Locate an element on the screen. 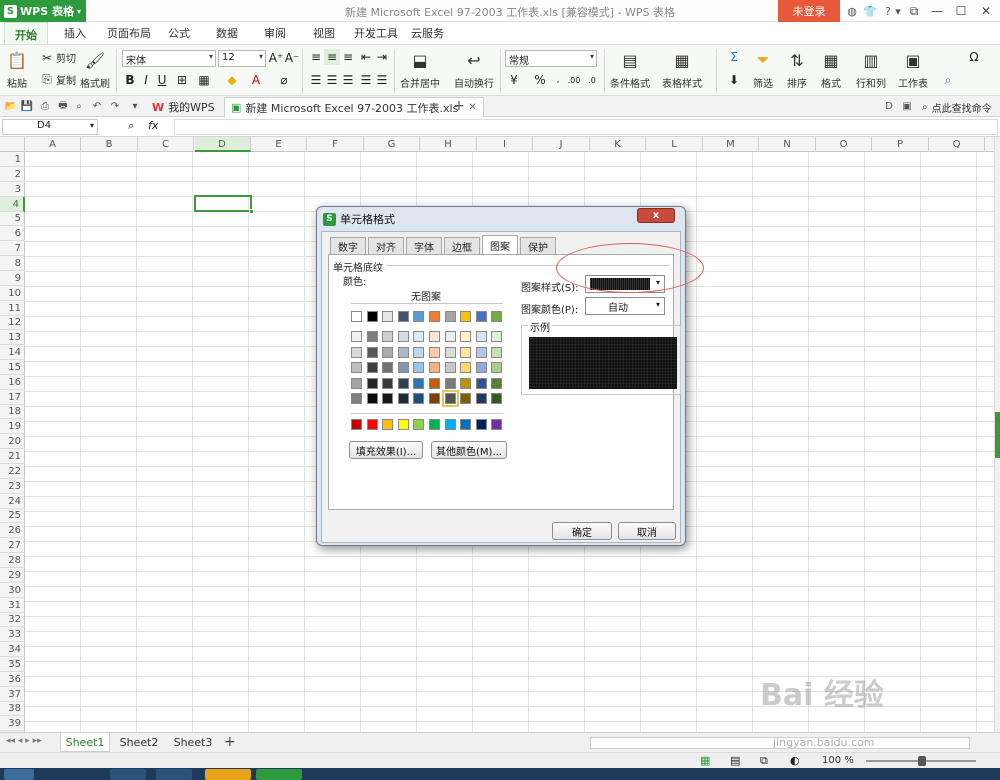 The image size is (1000, 780). skin-icon: 👕 is located at coordinates (870, 11).